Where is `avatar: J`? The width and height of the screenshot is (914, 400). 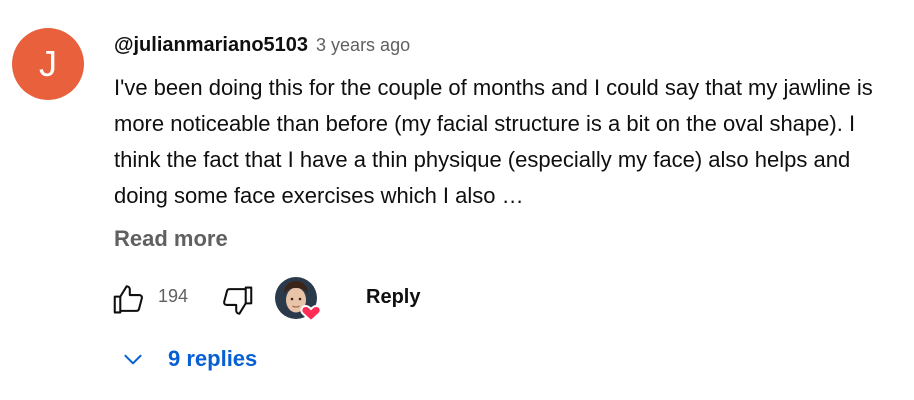
avatar: J is located at coordinates (48, 64).